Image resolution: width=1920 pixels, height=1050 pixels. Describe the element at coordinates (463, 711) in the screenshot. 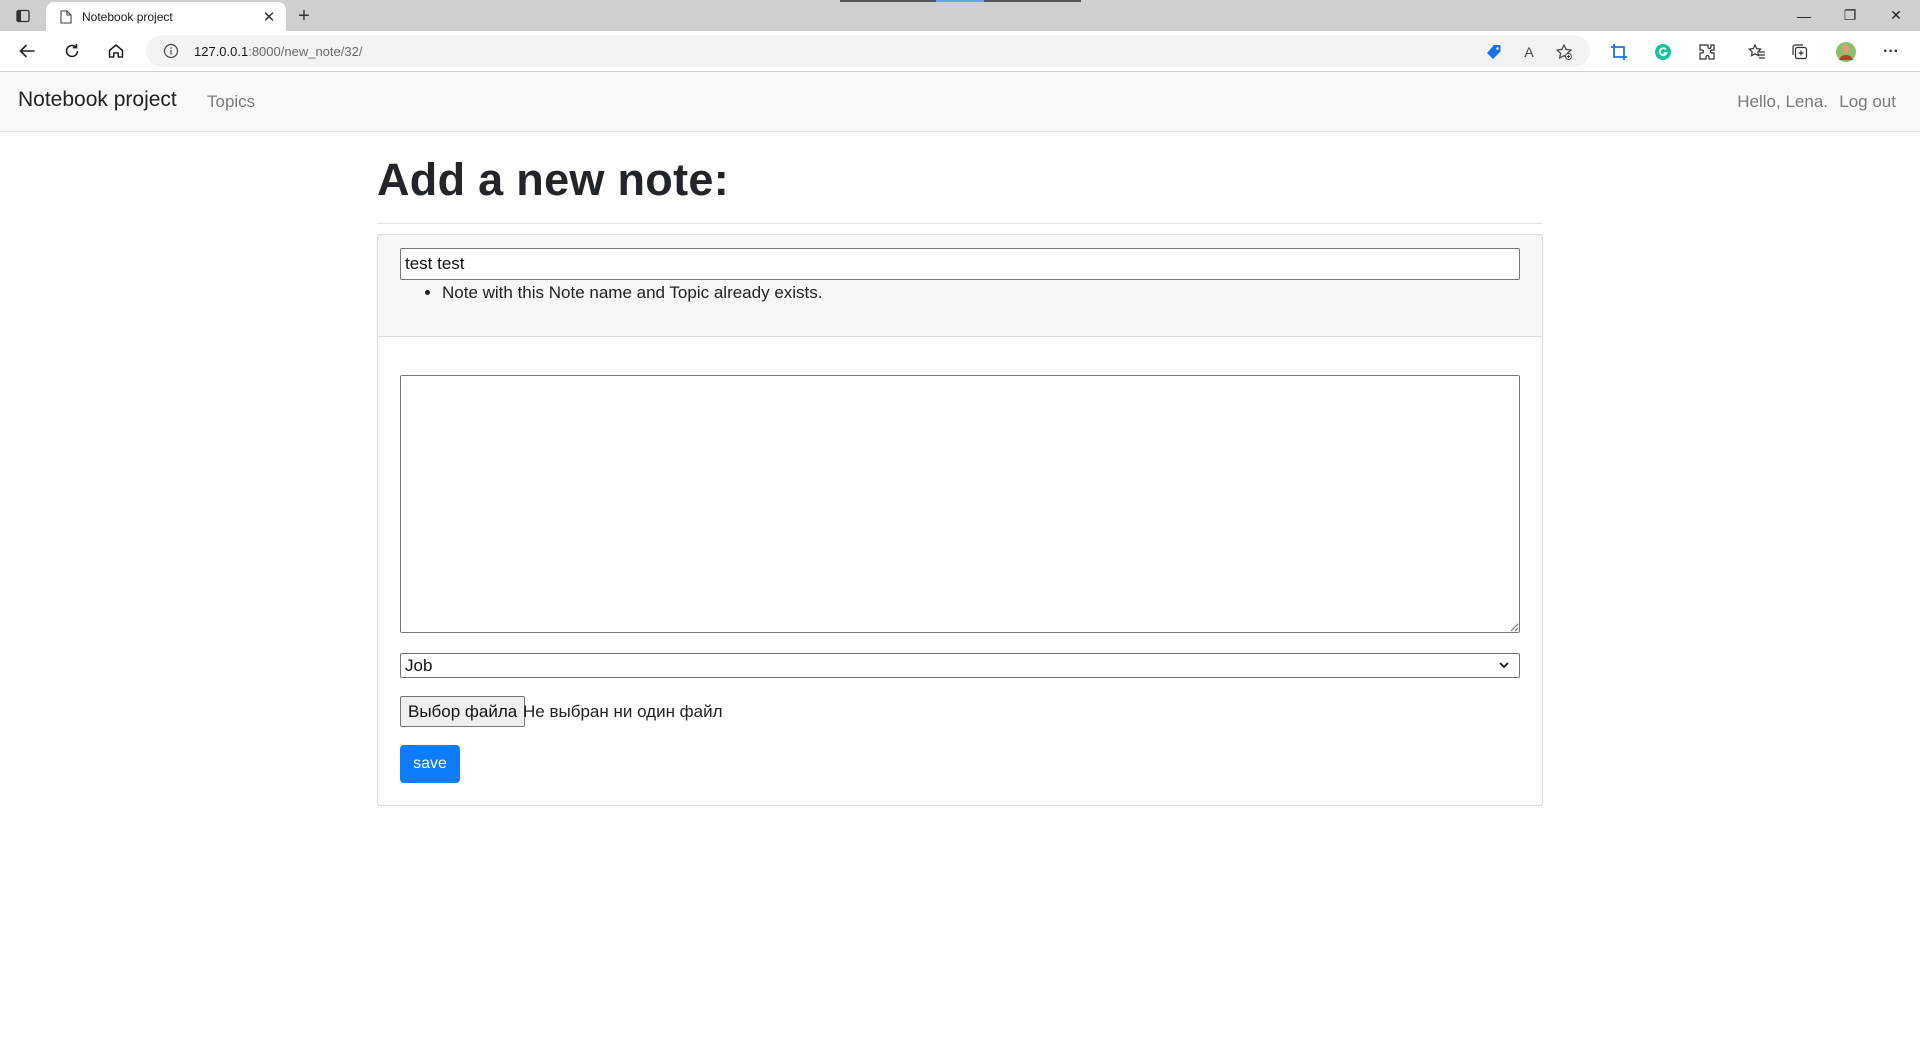

I see `choose-file-button: Выбор файла` at that location.